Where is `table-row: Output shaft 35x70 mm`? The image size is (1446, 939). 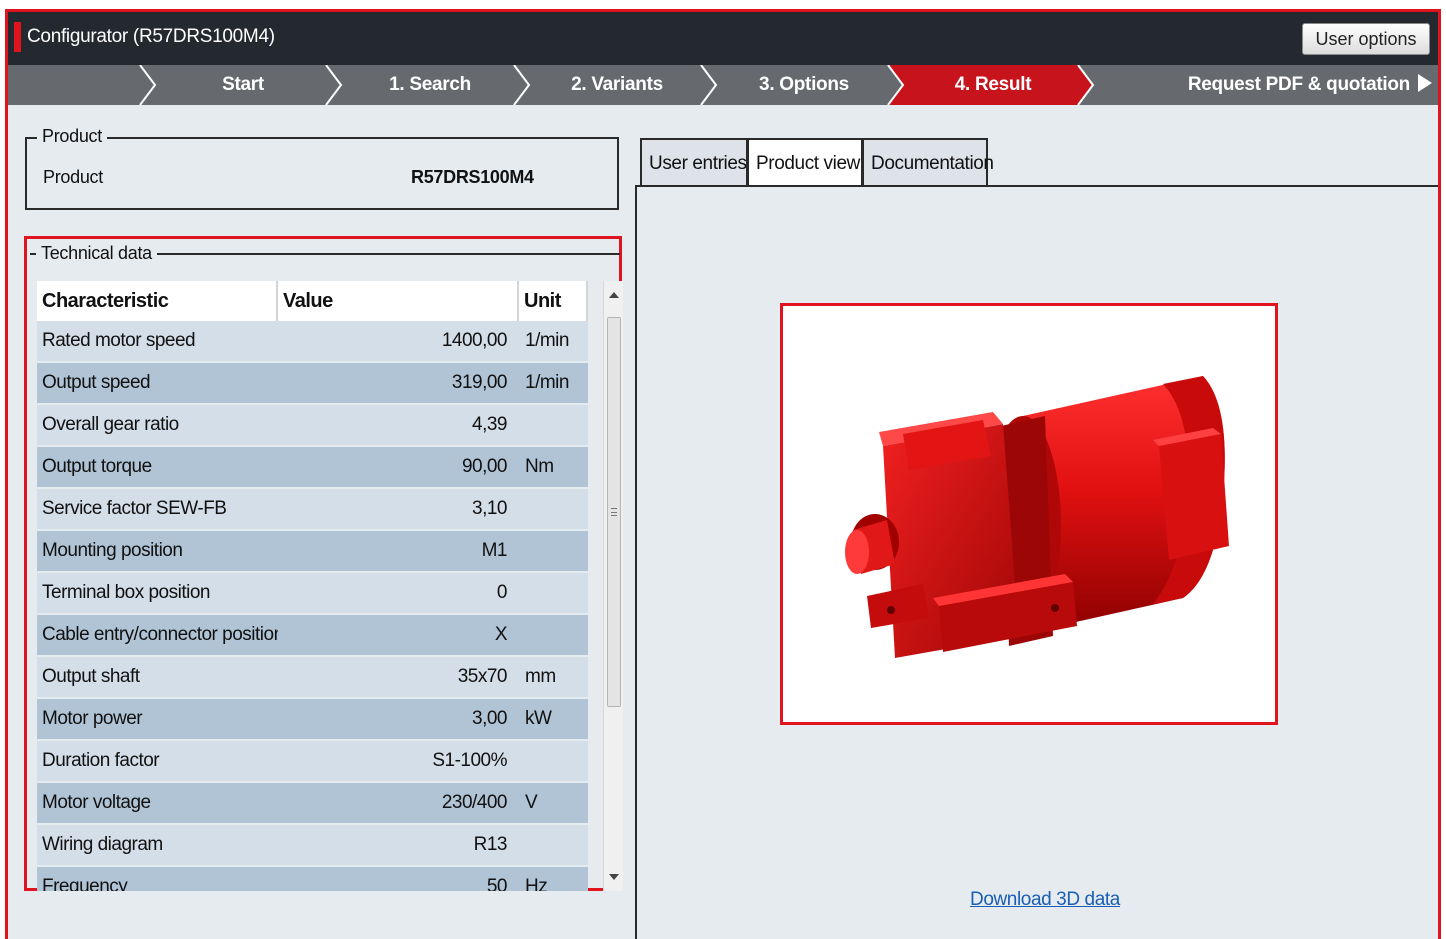
table-row: Output shaft 35x70 mm is located at coordinates (312, 678).